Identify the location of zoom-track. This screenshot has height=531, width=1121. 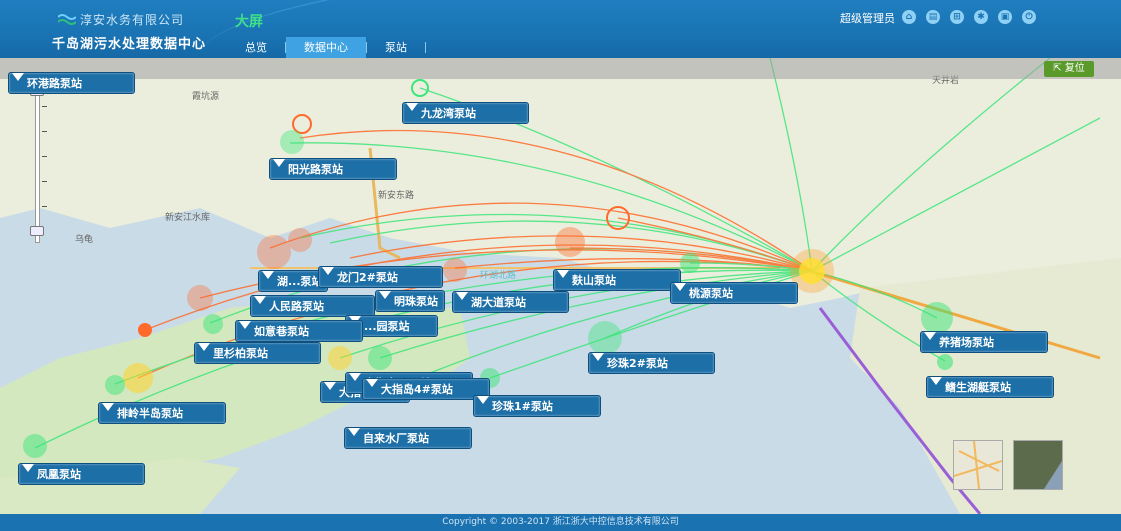
(37, 164).